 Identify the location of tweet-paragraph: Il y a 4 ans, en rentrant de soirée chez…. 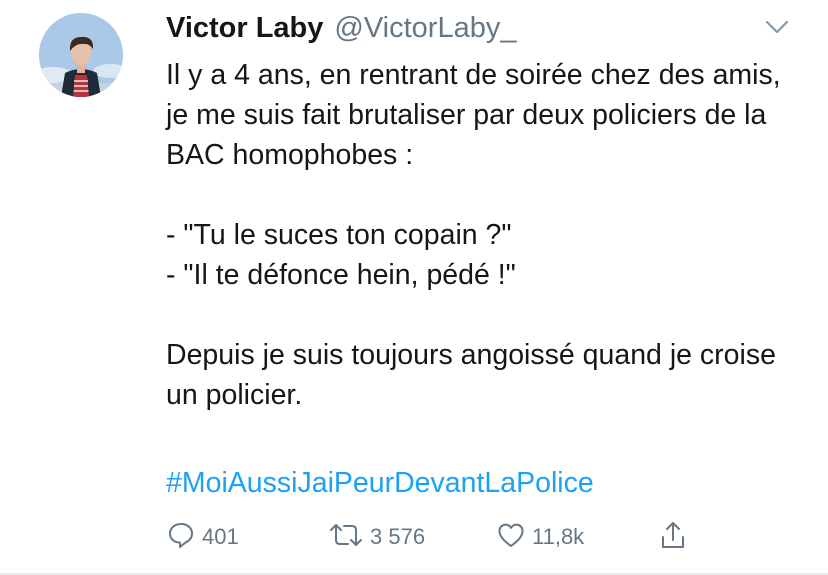
(473, 115).